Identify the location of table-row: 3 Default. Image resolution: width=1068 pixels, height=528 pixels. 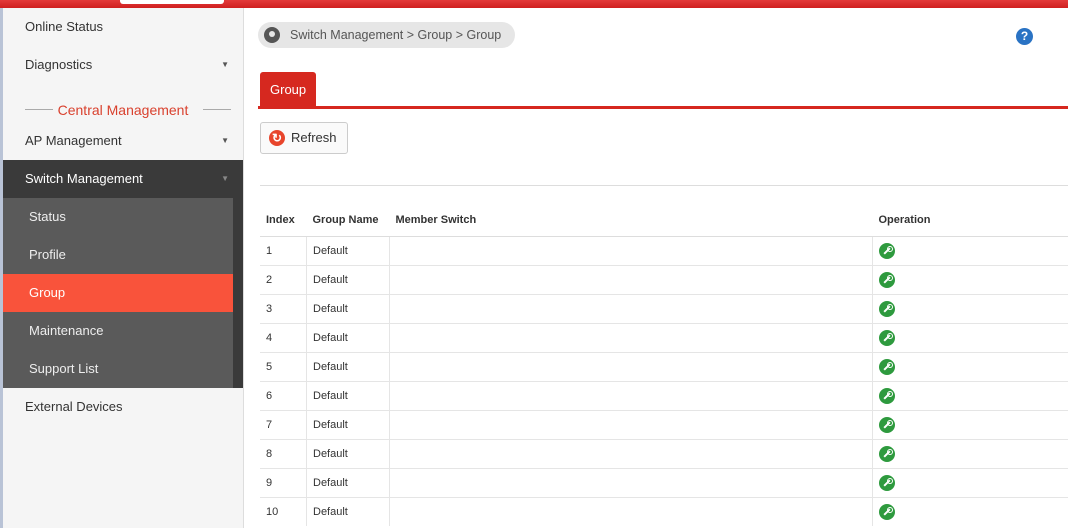
(664, 309).